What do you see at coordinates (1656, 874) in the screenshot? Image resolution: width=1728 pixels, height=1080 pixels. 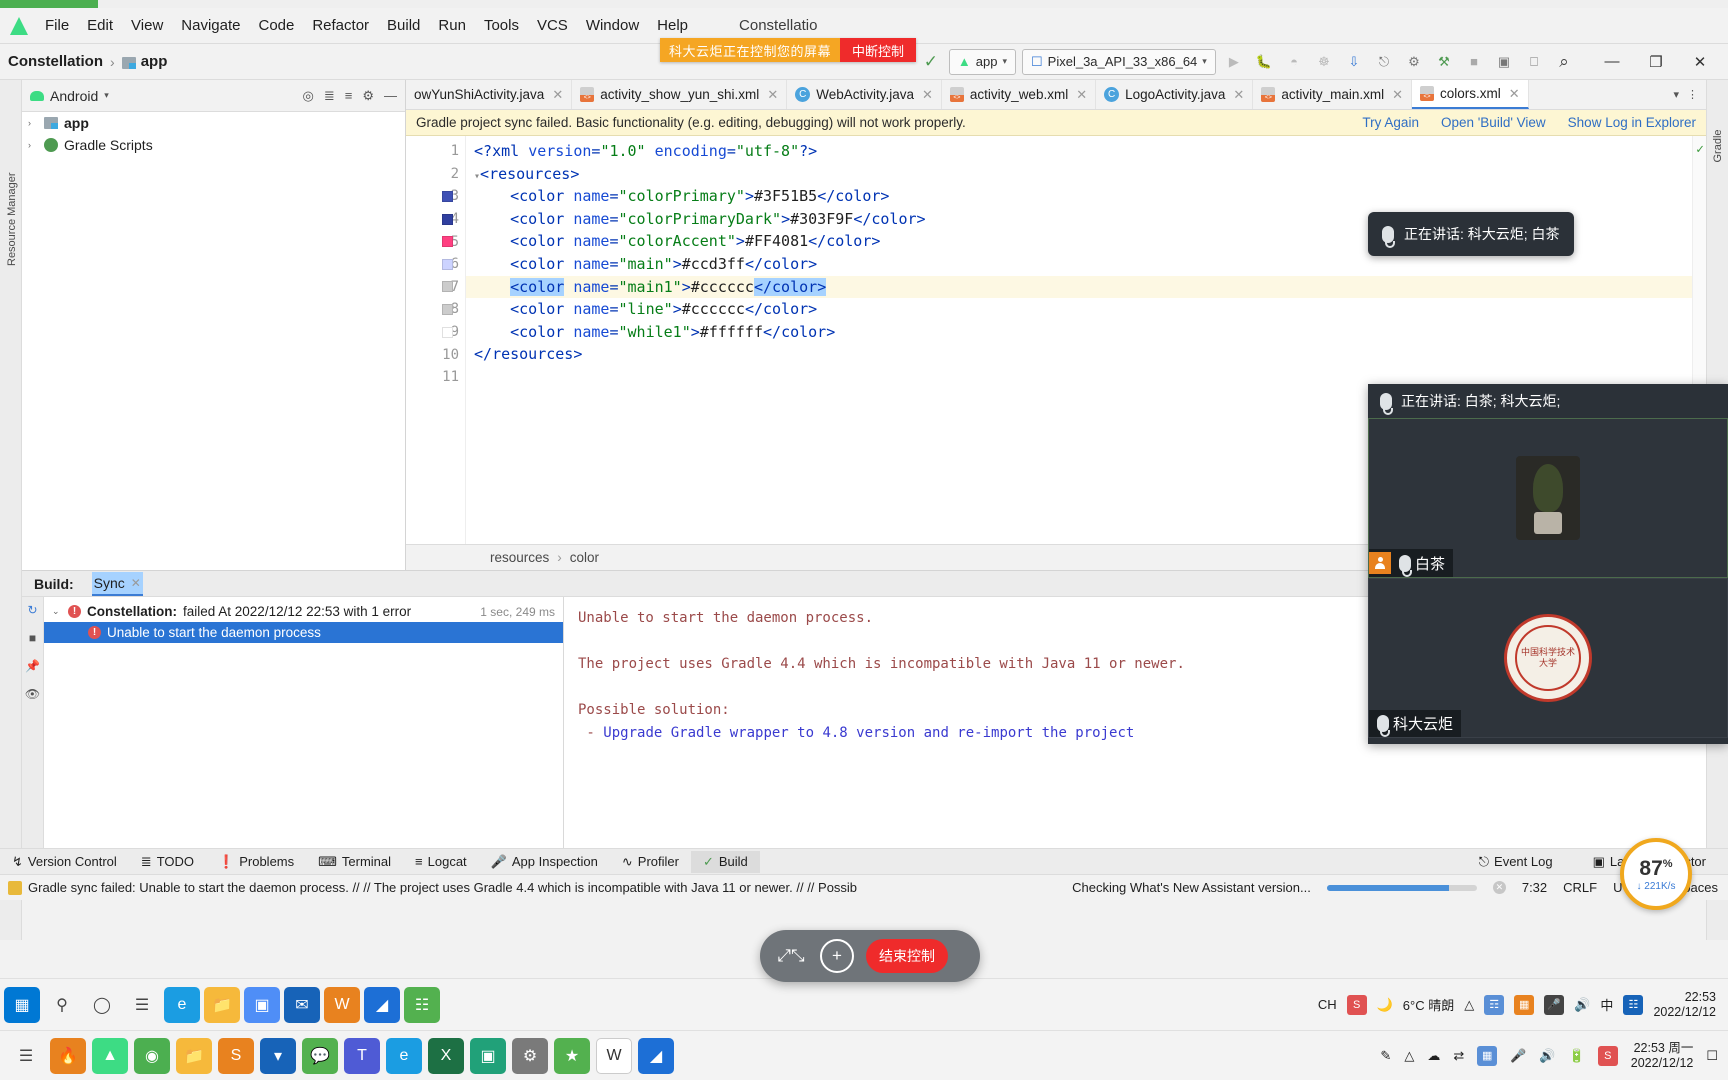 I see `performance-gauge: 87% ↓ 221K/s` at bounding box center [1656, 874].